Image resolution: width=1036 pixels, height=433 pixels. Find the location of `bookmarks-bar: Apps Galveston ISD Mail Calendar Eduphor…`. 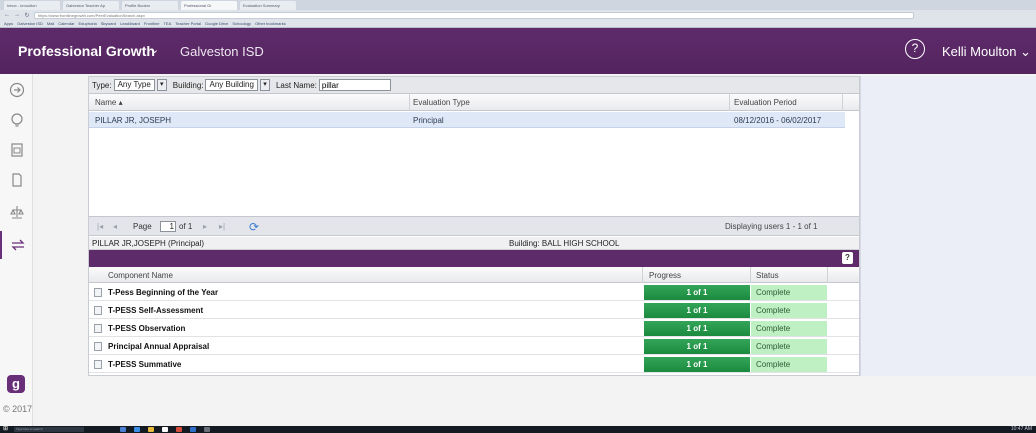

bookmarks-bar: Apps Galveston ISD Mail Calendar Eduphor… is located at coordinates (518, 23).